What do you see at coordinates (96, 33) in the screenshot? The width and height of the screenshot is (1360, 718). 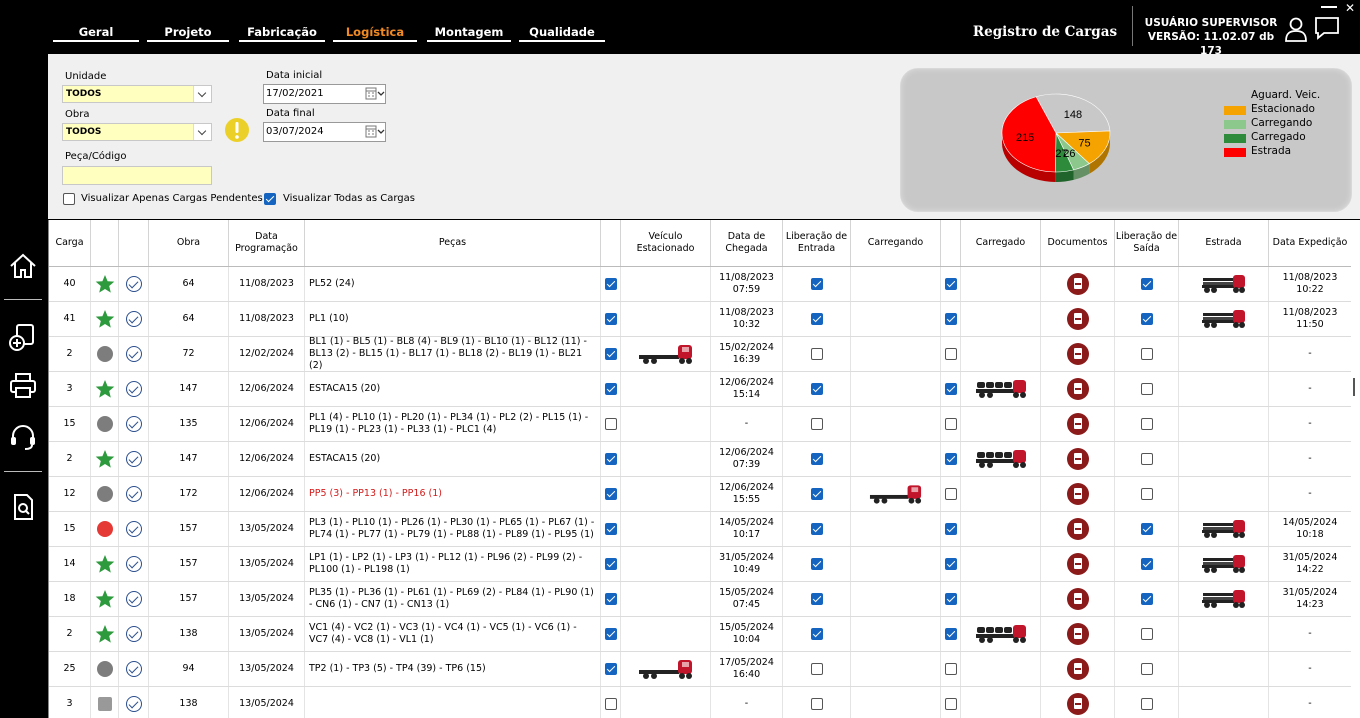 I see `tab-geral: Geral` at bounding box center [96, 33].